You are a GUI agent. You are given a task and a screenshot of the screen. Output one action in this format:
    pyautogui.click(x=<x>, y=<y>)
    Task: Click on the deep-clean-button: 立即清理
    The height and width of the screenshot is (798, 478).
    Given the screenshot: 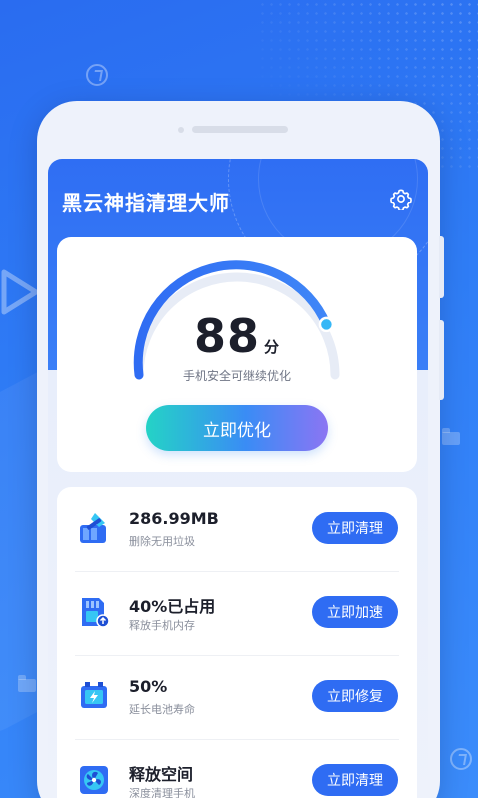 What is the action you would take?
    pyautogui.click(x=355, y=780)
    